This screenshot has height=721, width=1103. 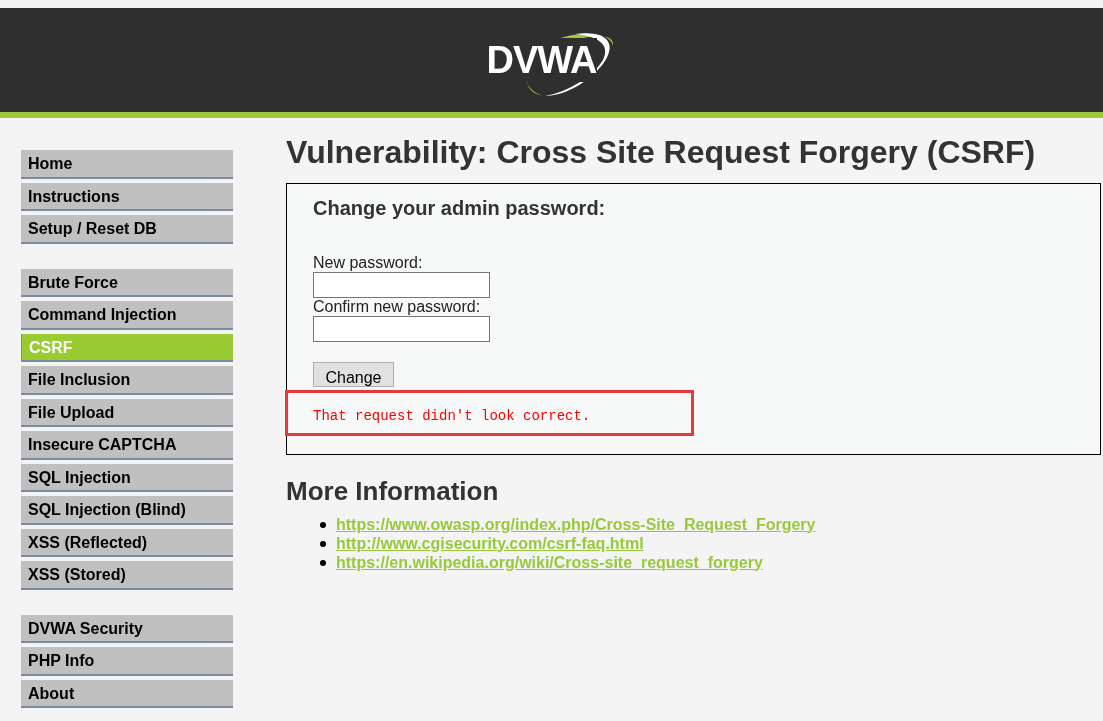 I want to click on menu-item: Instructions, so click(x=127, y=196).